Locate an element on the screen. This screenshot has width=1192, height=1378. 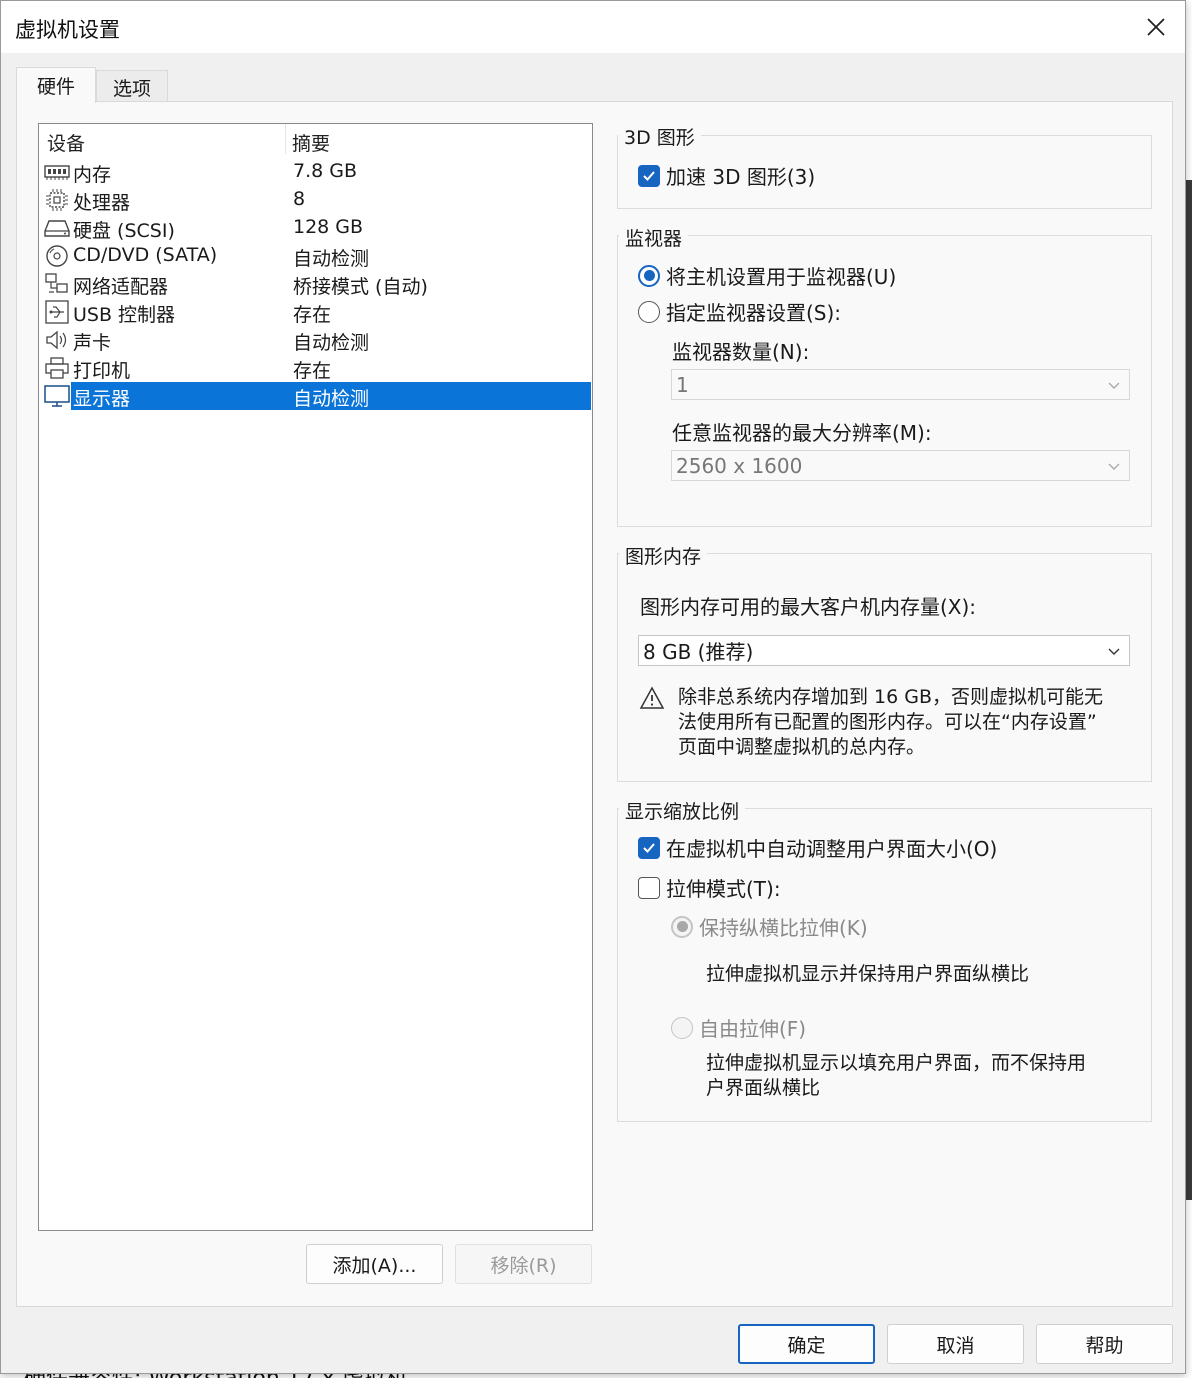
close-button is located at coordinates (1156, 27).